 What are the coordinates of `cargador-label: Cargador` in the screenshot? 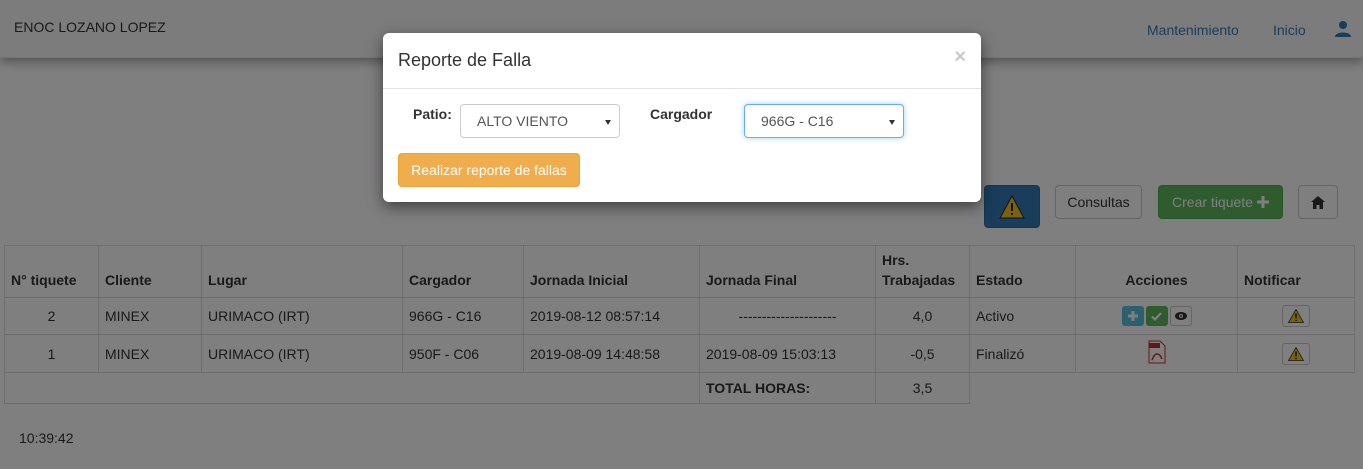 It's located at (681, 114).